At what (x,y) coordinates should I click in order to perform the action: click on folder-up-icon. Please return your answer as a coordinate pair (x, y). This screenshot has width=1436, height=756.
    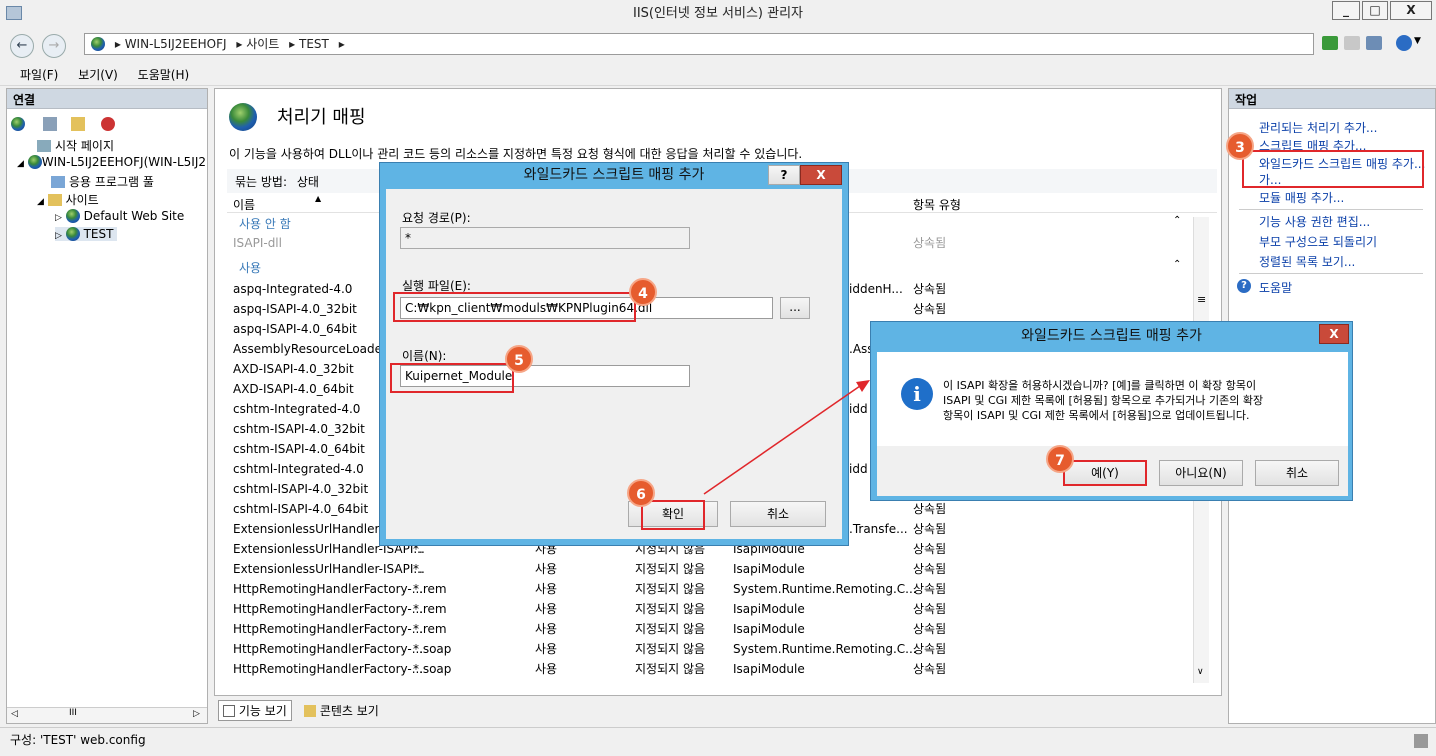
    Looking at the image, I should click on (78, 124).